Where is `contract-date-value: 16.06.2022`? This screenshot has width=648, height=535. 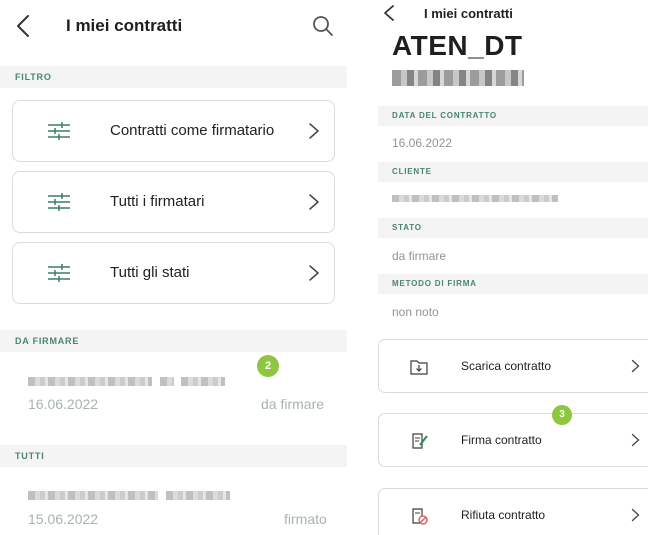 contract-date-value: 16.06.2022 is located at coordinates (422, 143).